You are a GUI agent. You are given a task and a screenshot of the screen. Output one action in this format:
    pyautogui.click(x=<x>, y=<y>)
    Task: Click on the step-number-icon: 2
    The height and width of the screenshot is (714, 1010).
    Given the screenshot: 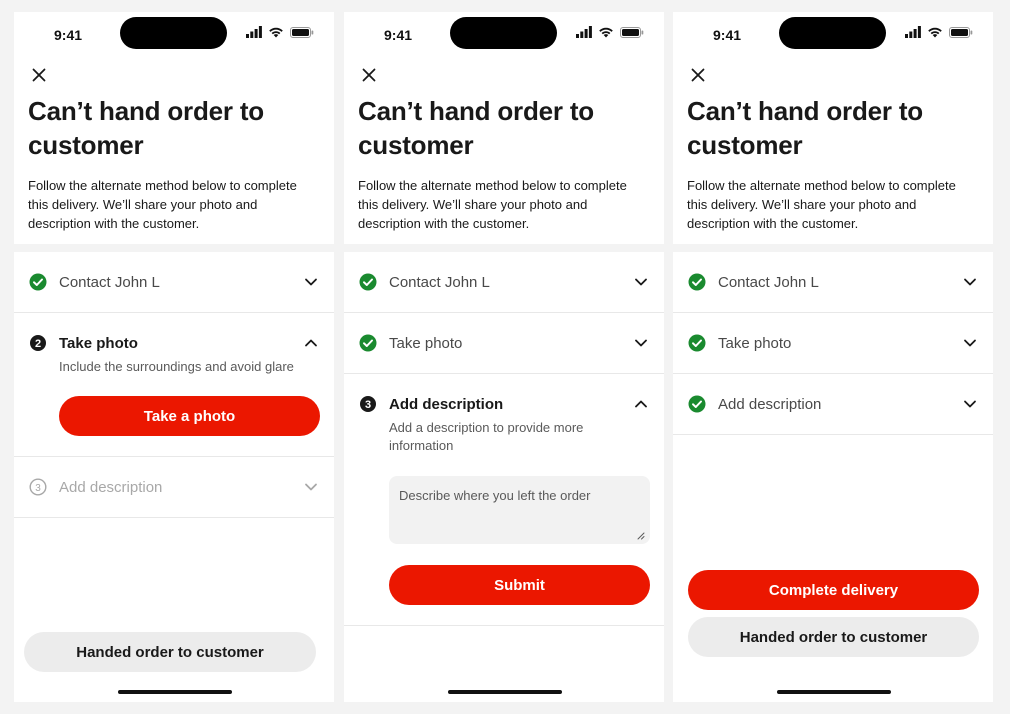 What is the action you would take?
    pyautogui.click(x=38, y=343)
    